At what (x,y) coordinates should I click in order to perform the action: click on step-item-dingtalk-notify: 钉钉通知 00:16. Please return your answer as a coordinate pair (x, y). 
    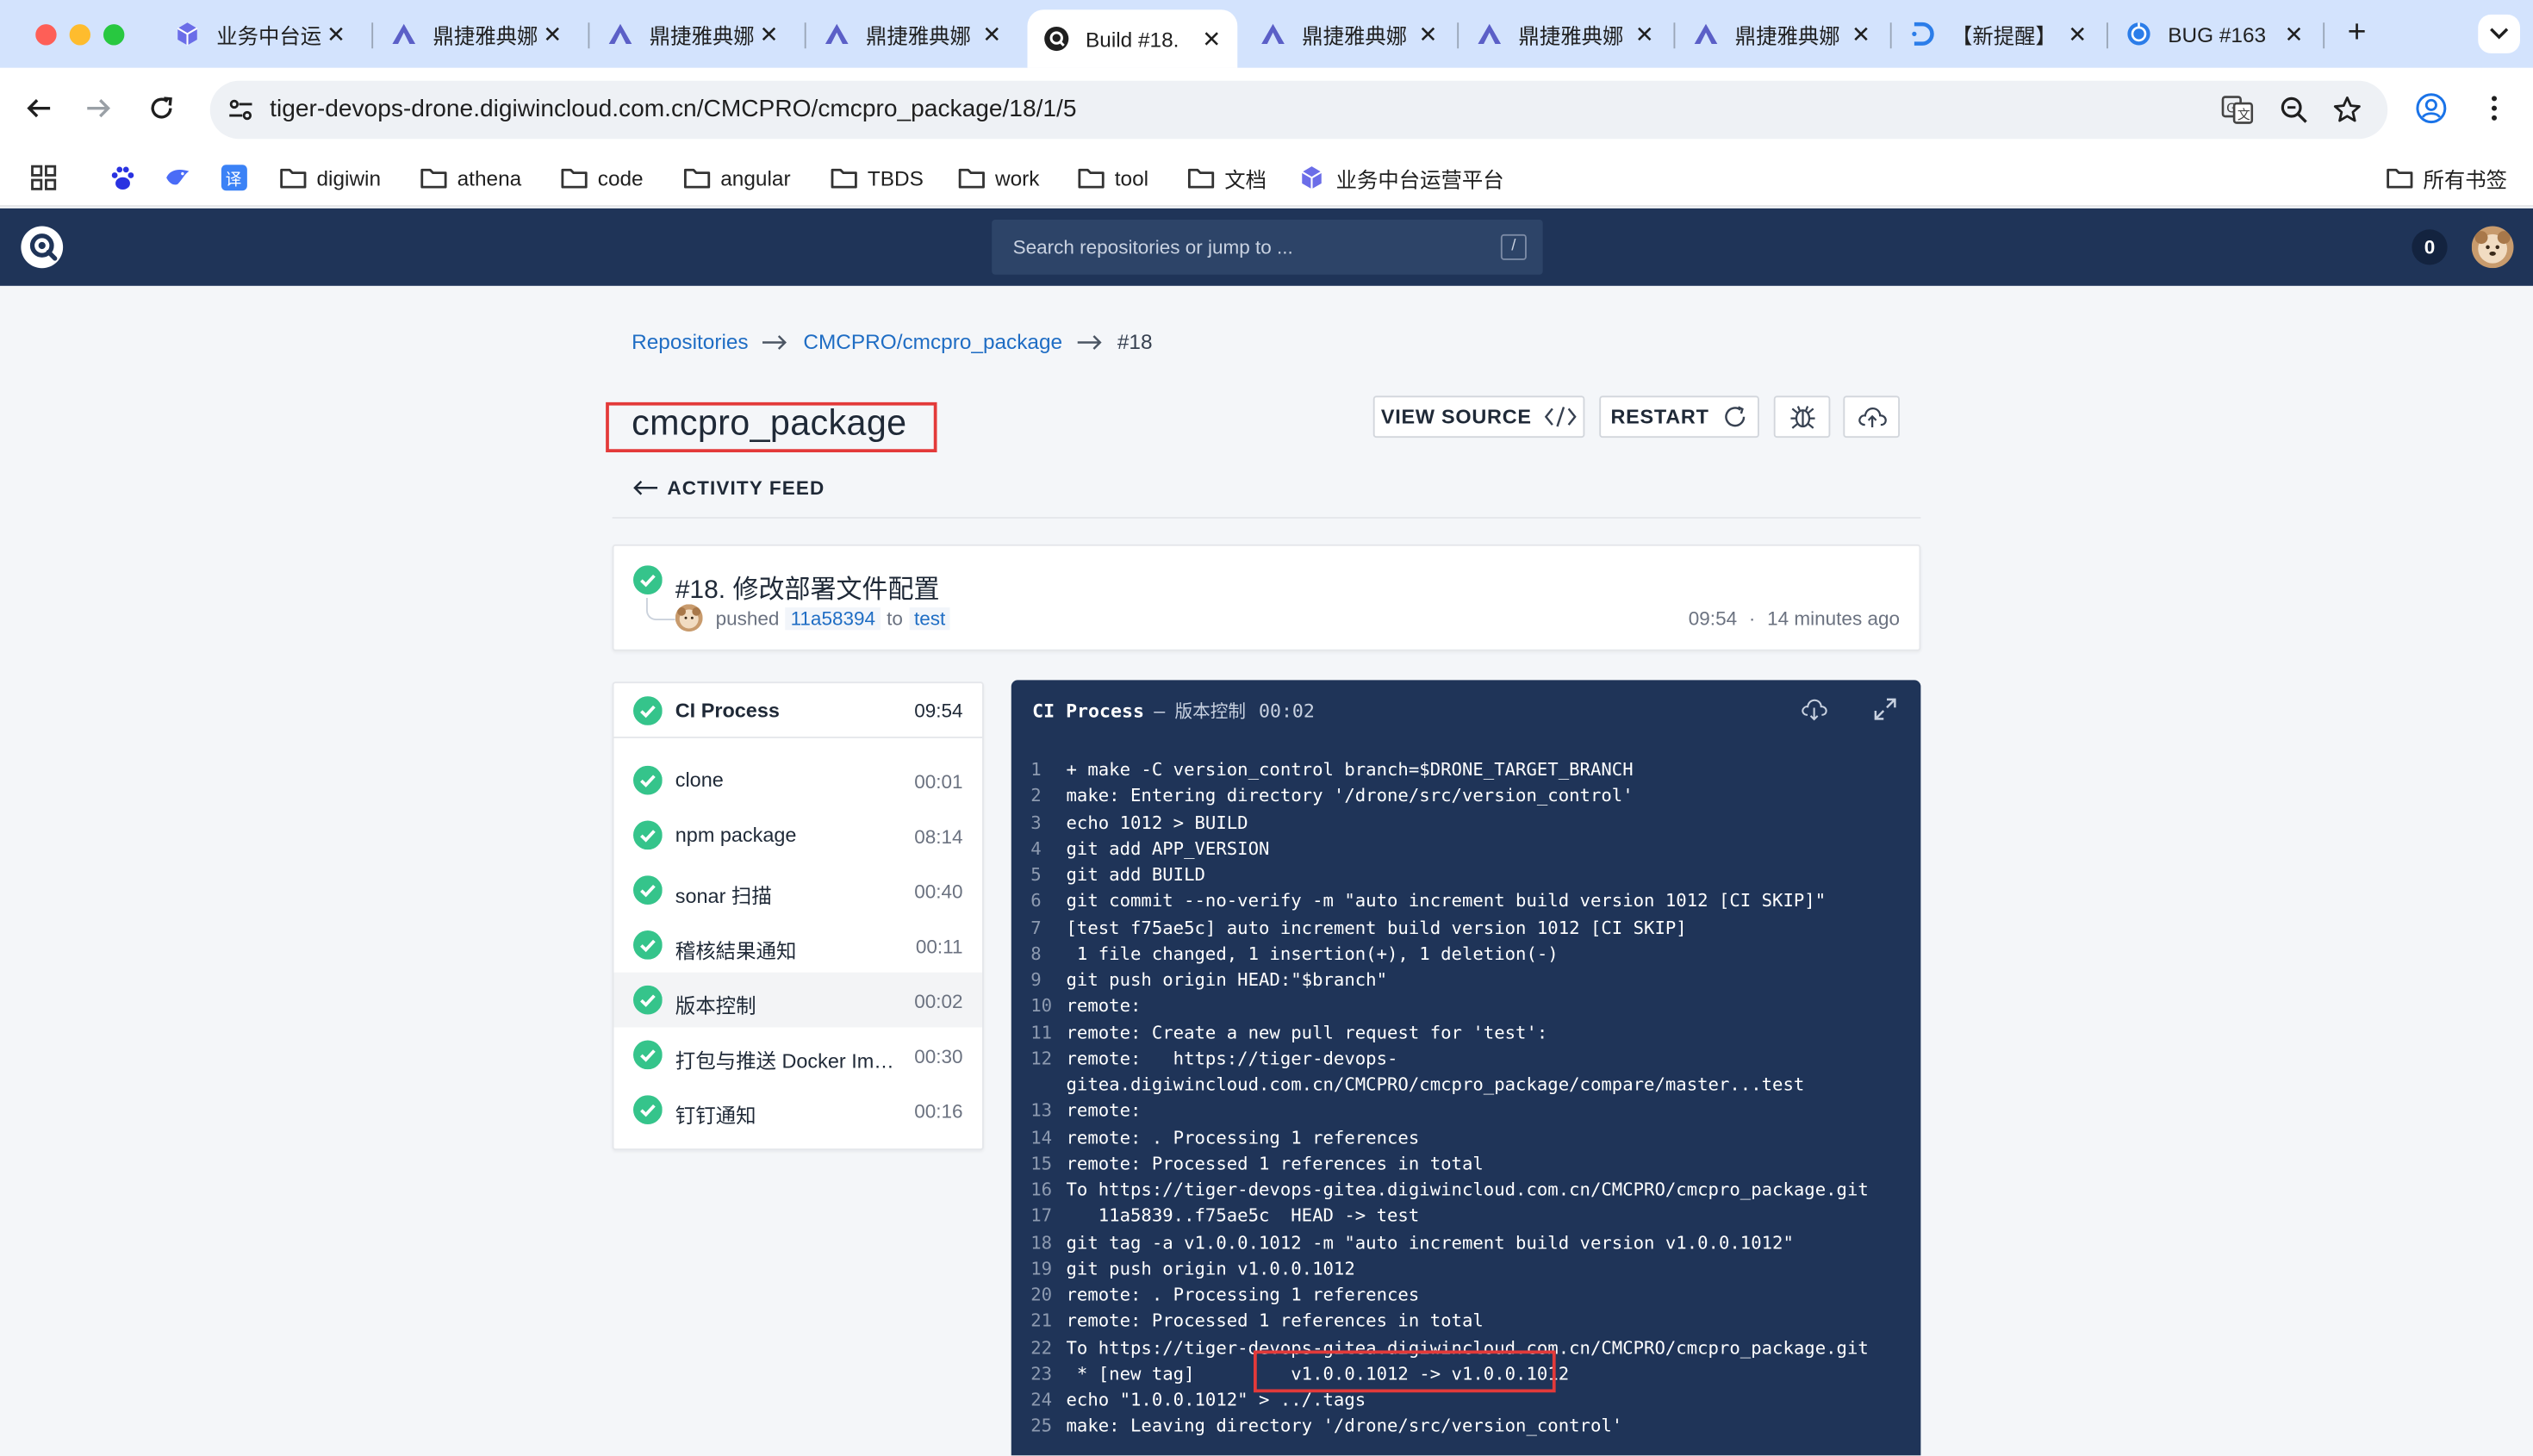
    Looking at the image, I should click on (798, 1109).